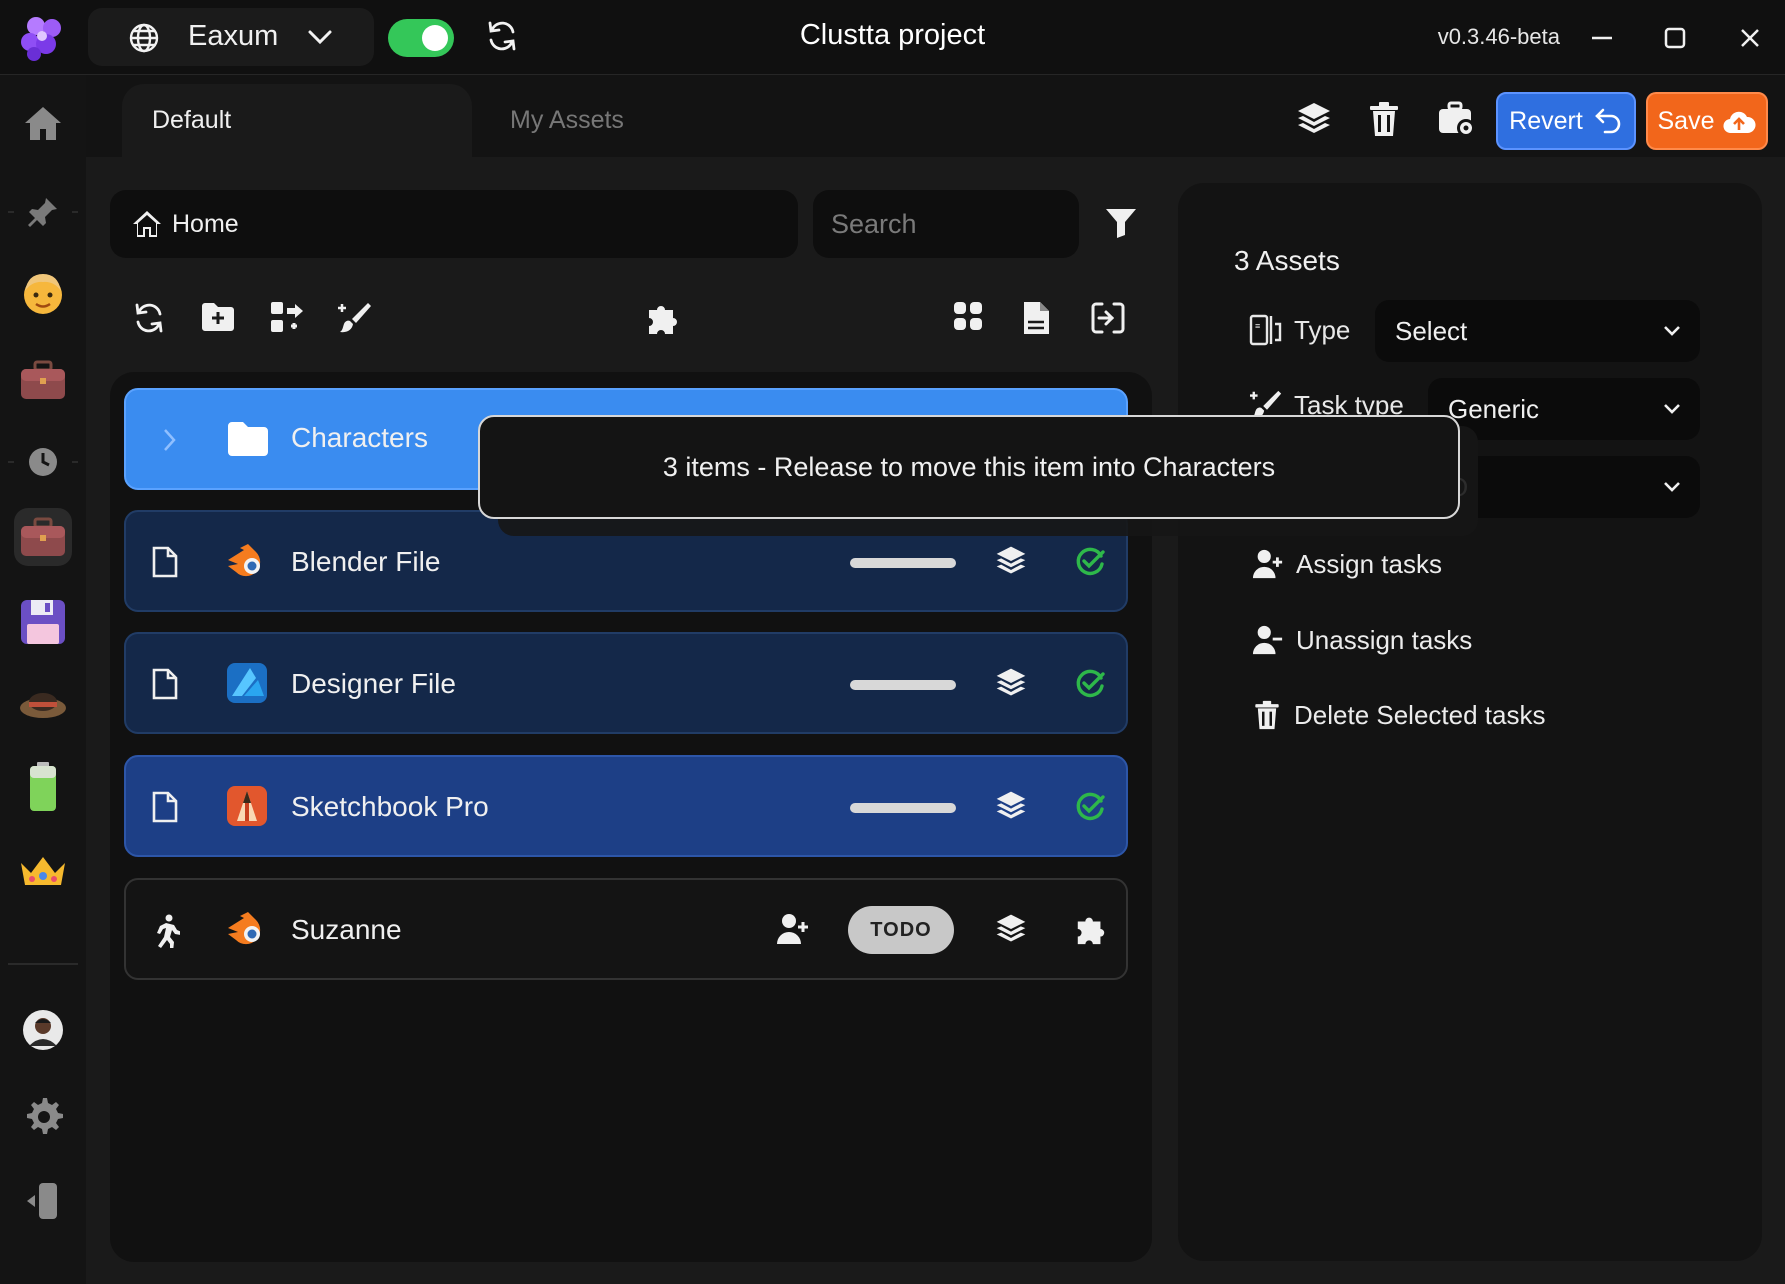 The width and height of the screenshot is (1785, 1284). I want to click on type-field-label: ≡ Type, so click(1299, 330).